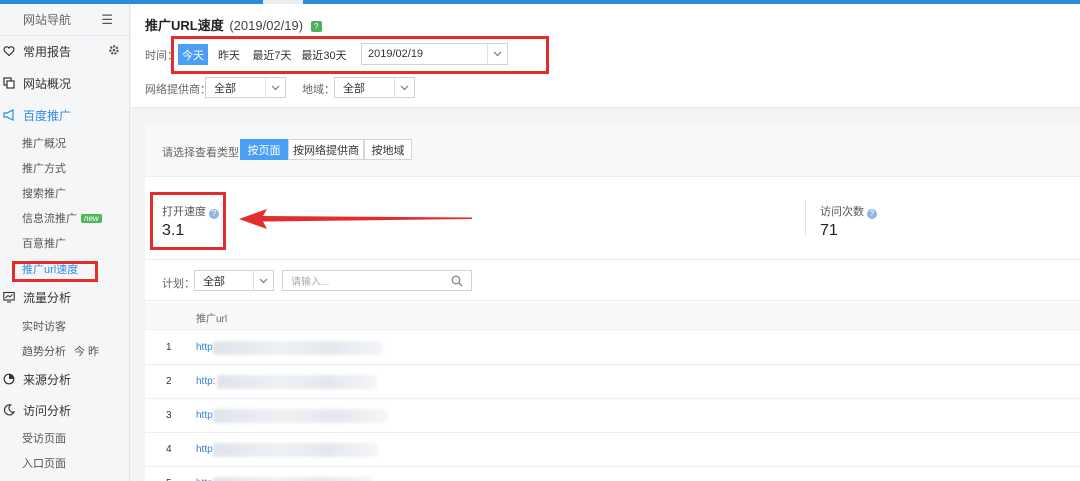 This screenshot has height=481, width=1080. I want to click on sidebar-header: 网站导航 ☰, so click(64, 20).